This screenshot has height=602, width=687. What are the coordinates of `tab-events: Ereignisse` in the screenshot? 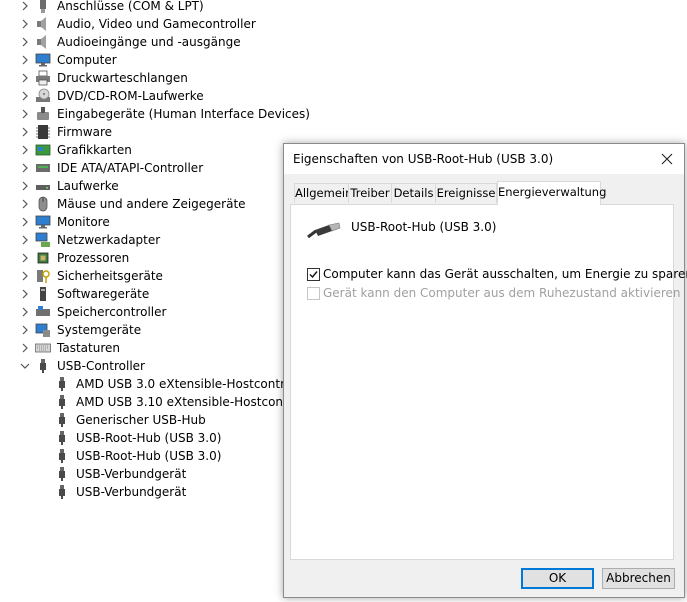 It's located at (466, 193).